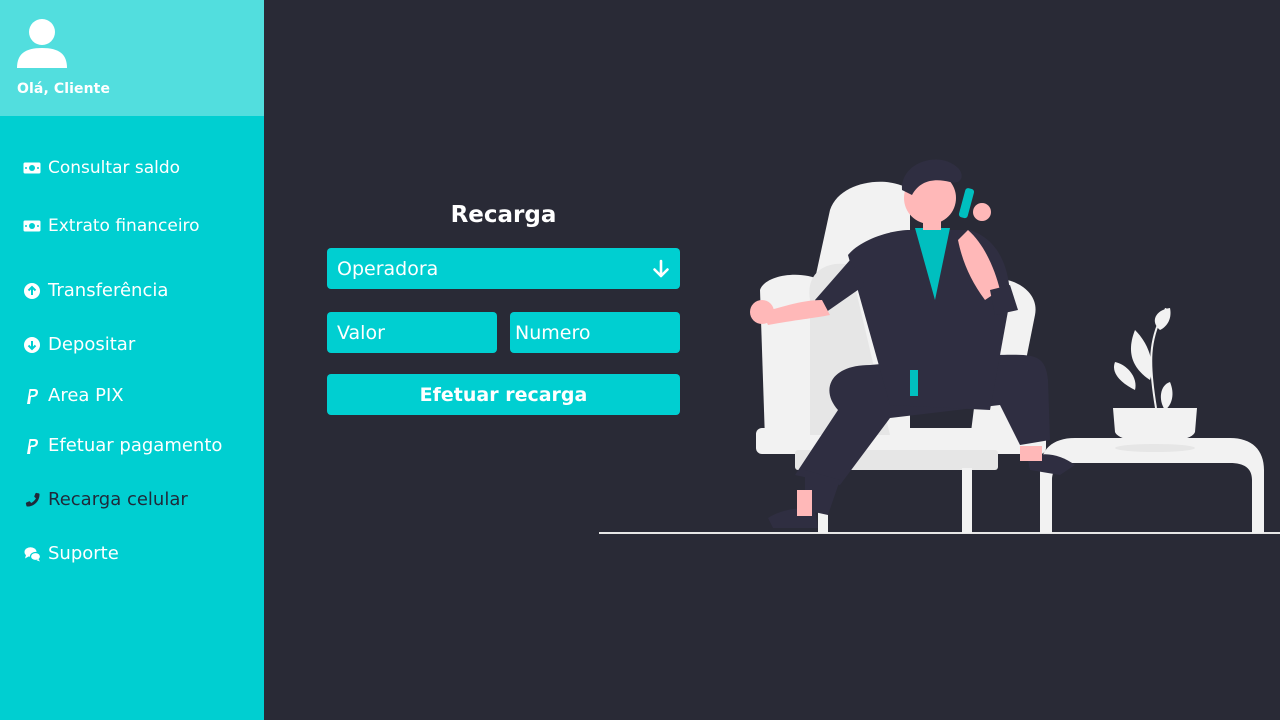  Describe the element at coordinates (83, 553) in the screenshot. I see `sidebar-item-label: Suporte` at that location.